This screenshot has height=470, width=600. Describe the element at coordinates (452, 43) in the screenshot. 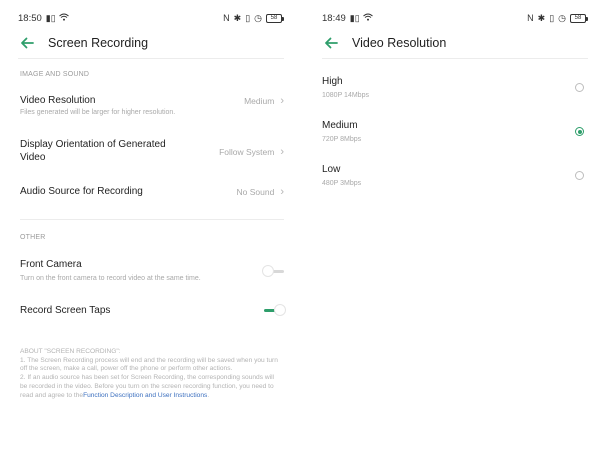

I see `header: Video Resolution` at that location.